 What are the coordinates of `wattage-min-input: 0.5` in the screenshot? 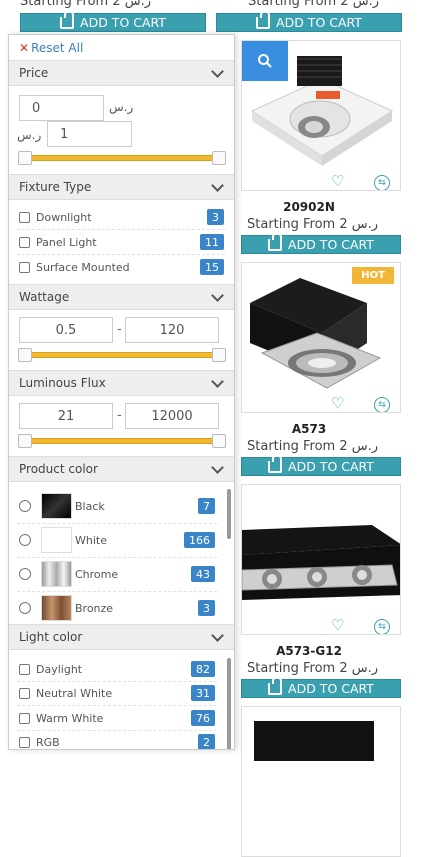 It's located at (66, 330).